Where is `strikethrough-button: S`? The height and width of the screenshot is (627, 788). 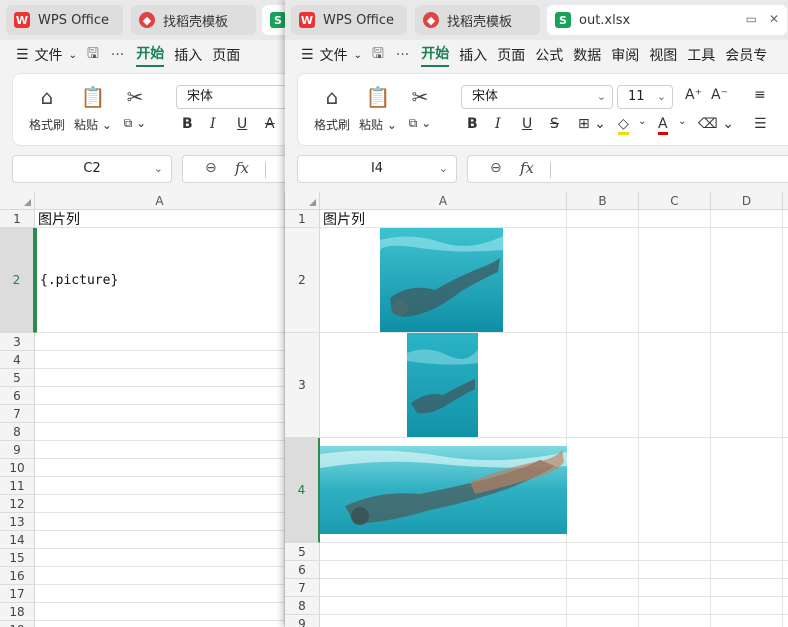 strikethrough-button: S is located at coordinates (554, 124).